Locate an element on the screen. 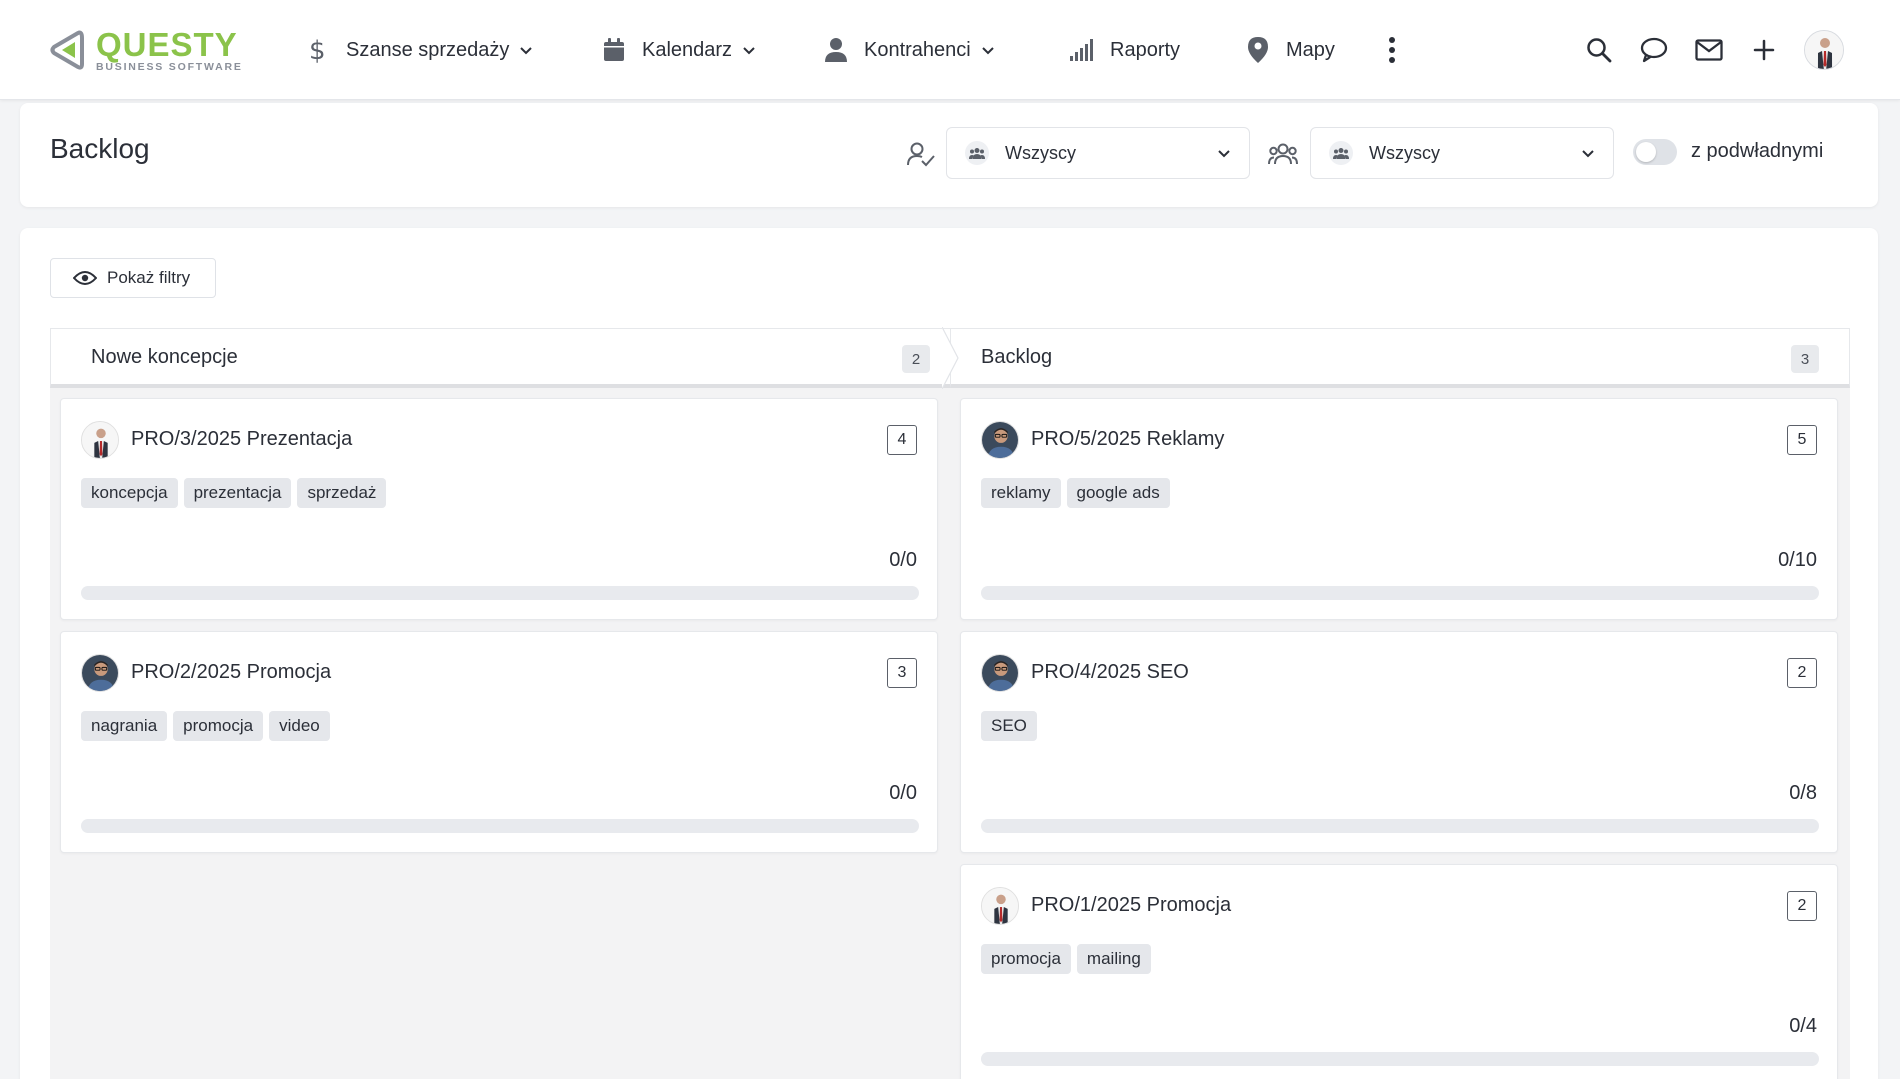 This screenshot has width=1900, height=1079. eye-icon is located at coordinates (85, 278).